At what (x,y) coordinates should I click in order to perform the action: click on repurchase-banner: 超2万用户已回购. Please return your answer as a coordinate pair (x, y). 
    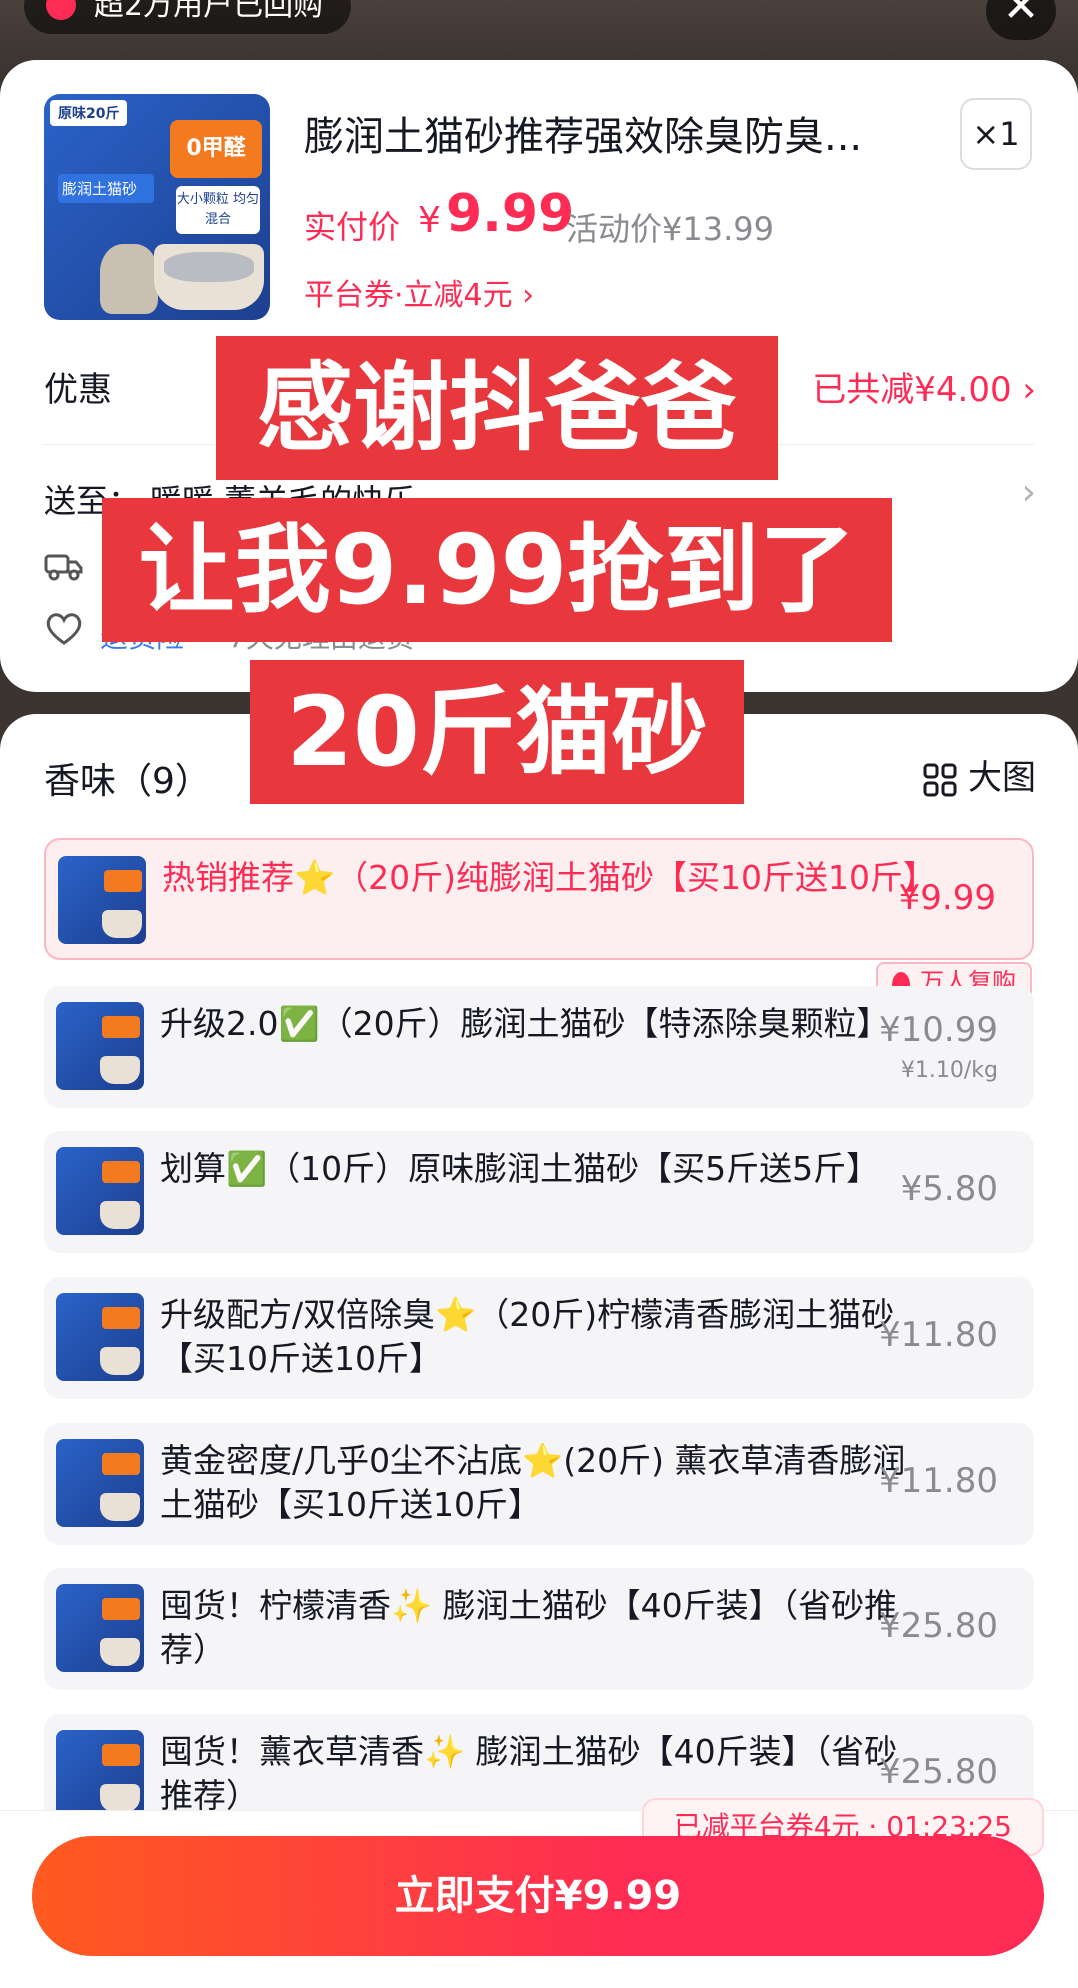
    Looking at the image, I should click on (188, 17).